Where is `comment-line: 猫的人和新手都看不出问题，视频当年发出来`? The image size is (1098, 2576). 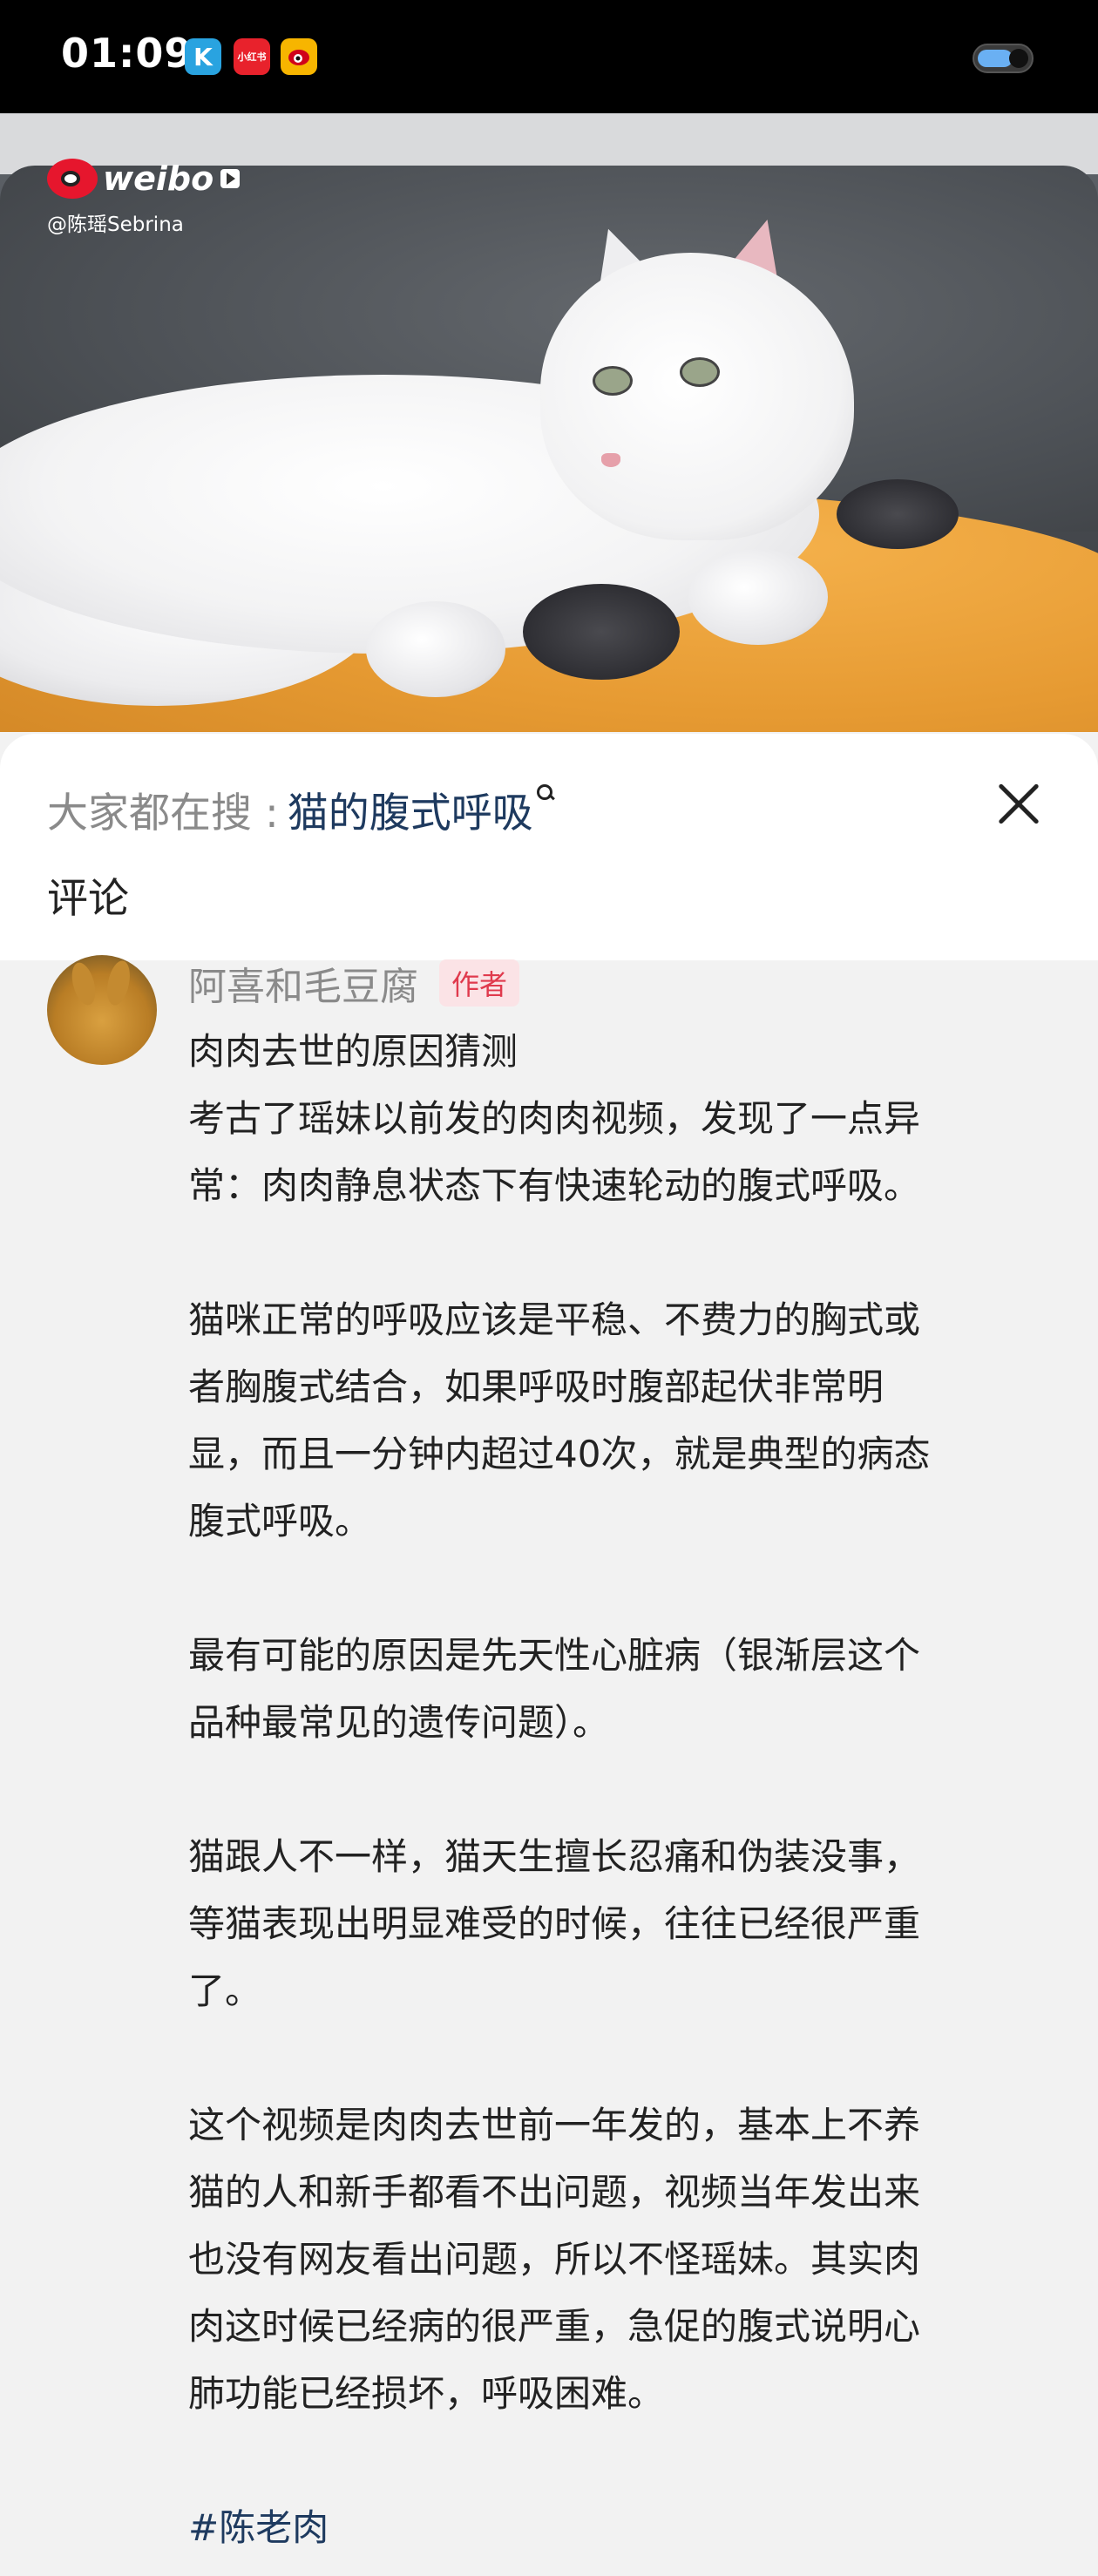
comment-line: 猫的人和新手都看不出问题，视频当年发出来 is located at coordinates (554, 2192).